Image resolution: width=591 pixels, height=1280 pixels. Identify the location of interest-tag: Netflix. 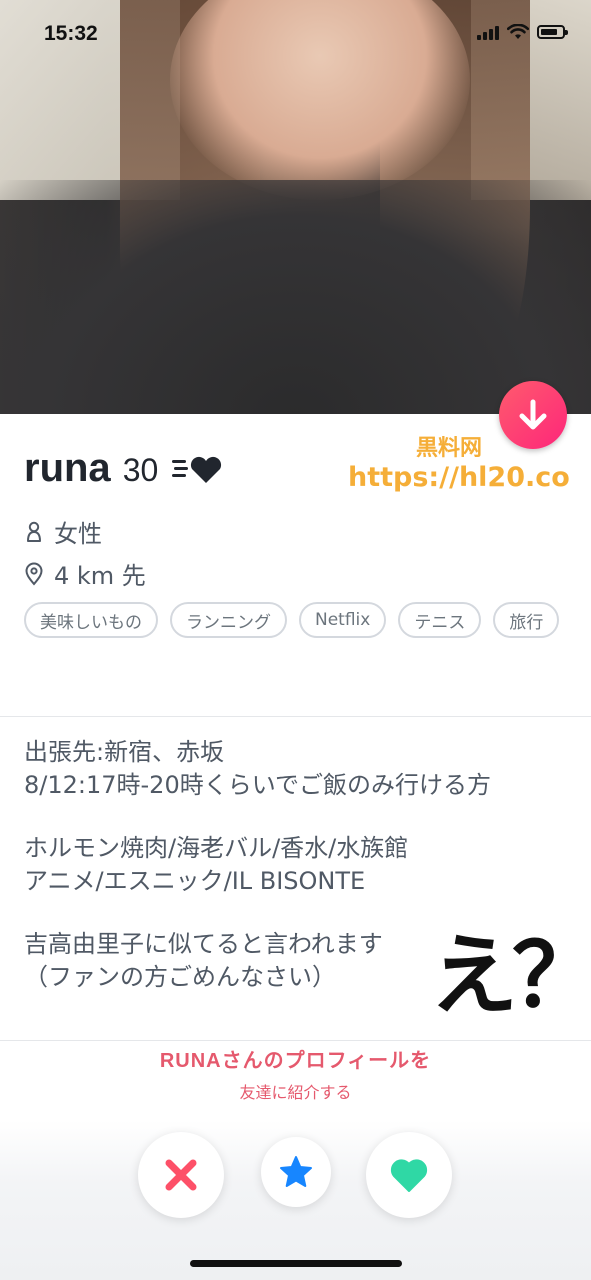
(343, 620).